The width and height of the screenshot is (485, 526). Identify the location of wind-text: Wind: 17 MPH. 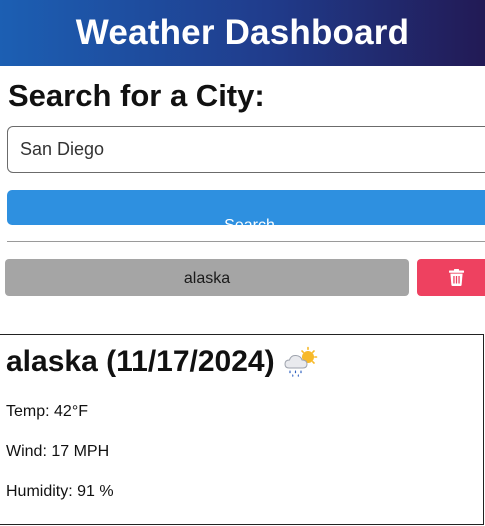
(58, 451).